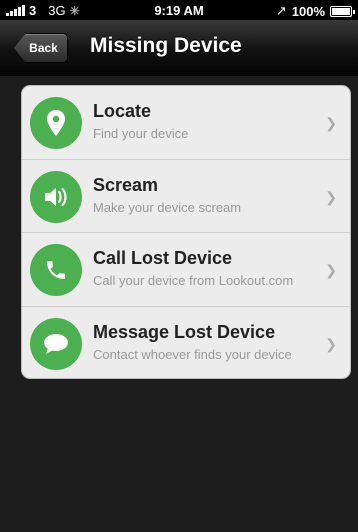  I want to click on navigation-bar: Back Missing Device, so click(179, 48).